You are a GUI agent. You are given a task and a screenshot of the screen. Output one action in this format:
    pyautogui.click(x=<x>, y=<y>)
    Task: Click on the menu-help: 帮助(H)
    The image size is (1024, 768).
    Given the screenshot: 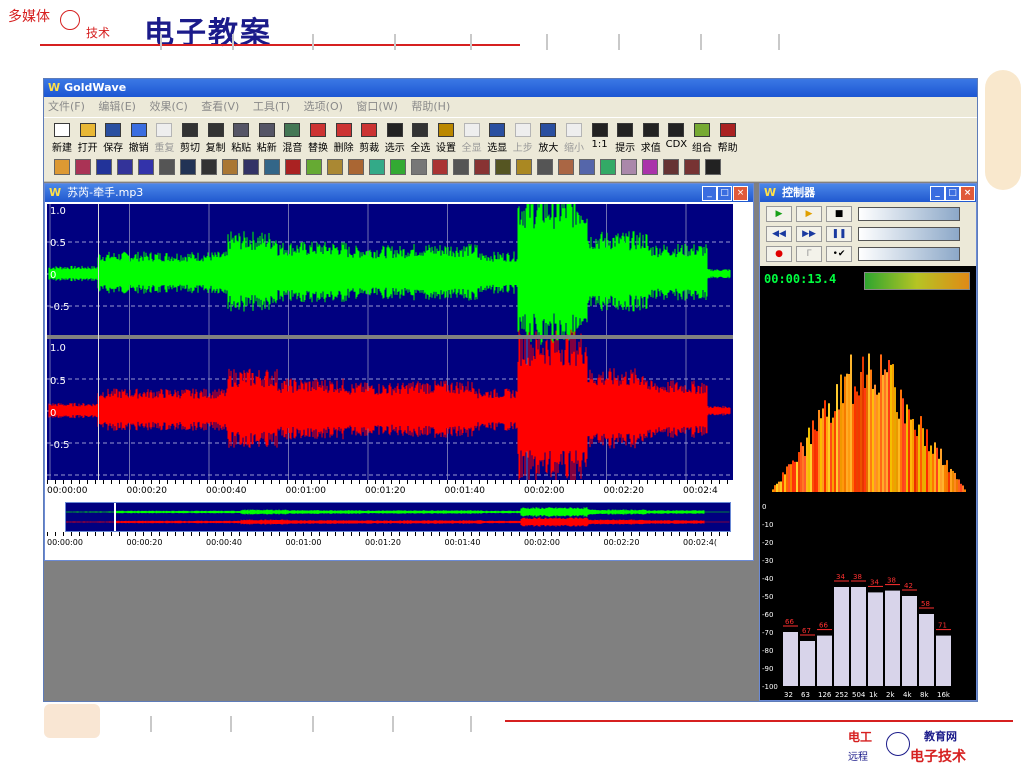 What is the action you would take?
    pyautogui.click(x=430, y=106)
    